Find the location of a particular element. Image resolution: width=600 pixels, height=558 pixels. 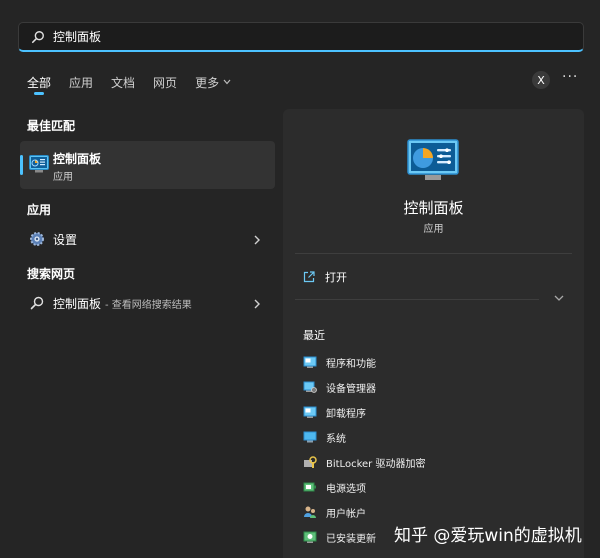

recent-item: 卸载程序 is located at coordinates (334, 412).